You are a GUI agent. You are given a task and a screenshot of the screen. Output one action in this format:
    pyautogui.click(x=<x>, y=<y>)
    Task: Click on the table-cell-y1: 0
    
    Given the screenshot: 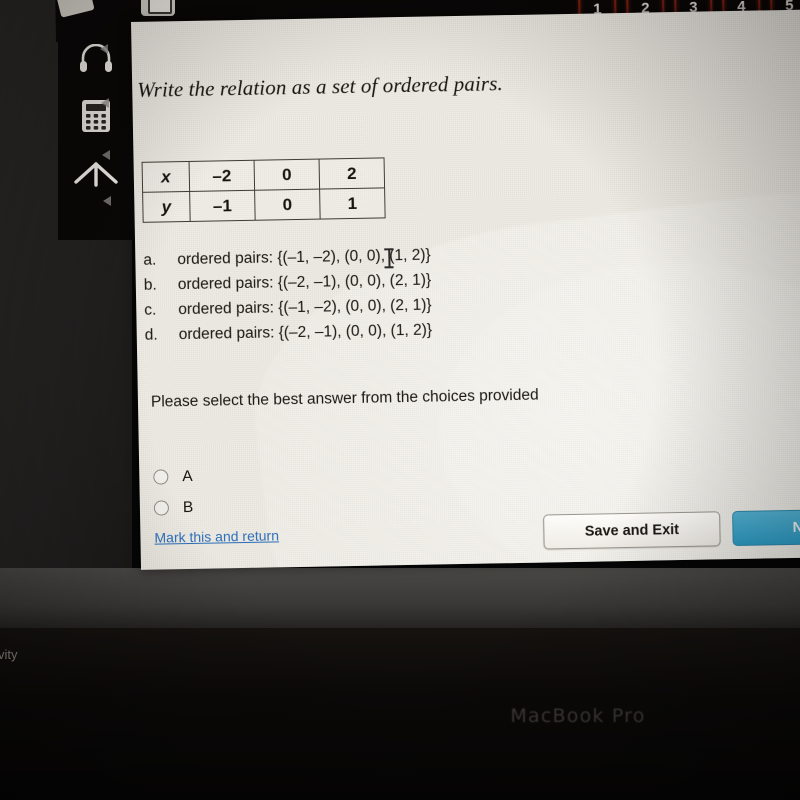 What is the action you would take?
    pyautogui.click(x=287, y=205)
    